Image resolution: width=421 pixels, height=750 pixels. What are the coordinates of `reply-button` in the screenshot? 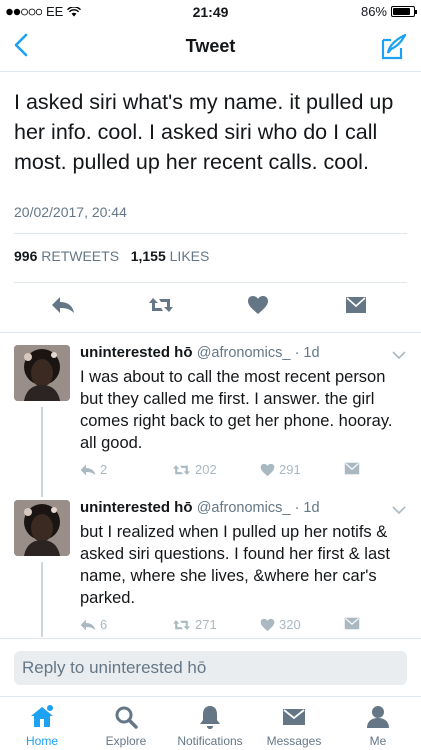 It's located at (63, 305).